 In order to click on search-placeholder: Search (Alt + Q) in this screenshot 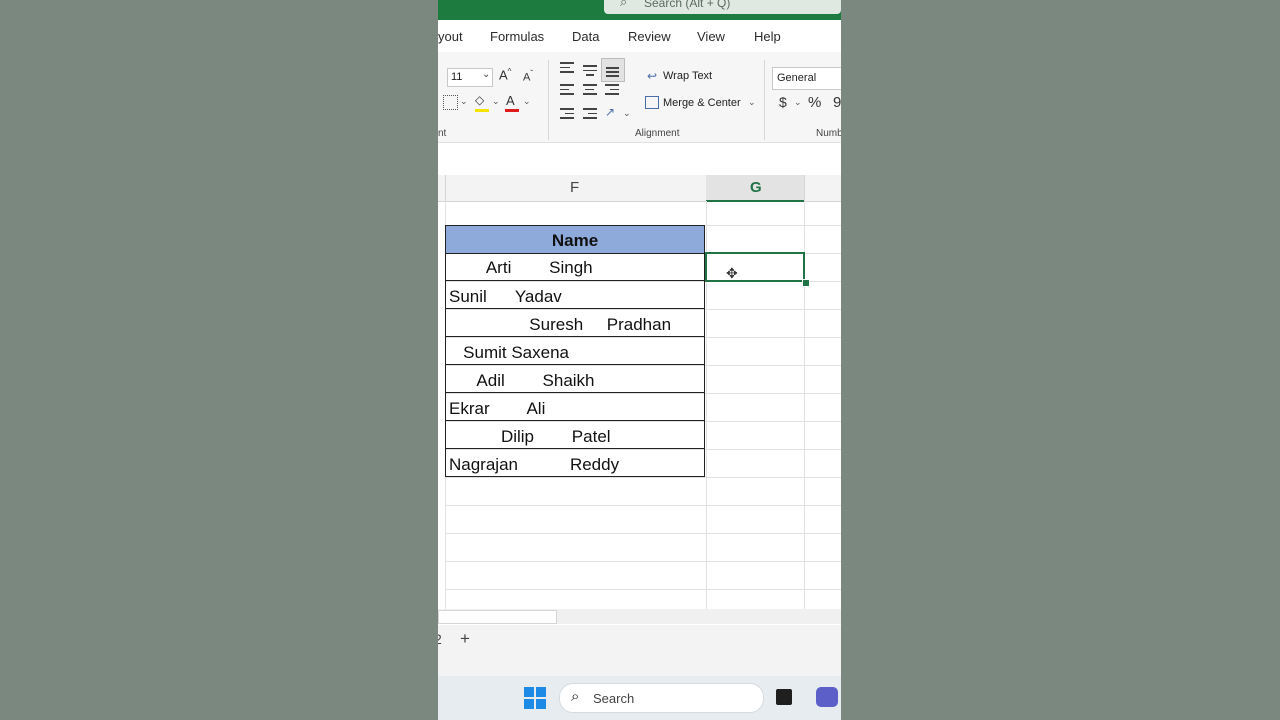, I will do `click(687, 5)`.